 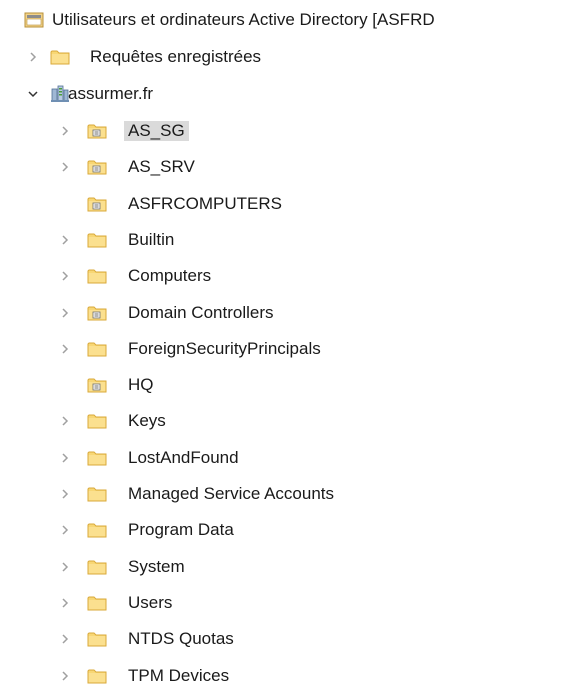 I want to click on tree-node-label: TPM Devices, so click(x=179, y=674).